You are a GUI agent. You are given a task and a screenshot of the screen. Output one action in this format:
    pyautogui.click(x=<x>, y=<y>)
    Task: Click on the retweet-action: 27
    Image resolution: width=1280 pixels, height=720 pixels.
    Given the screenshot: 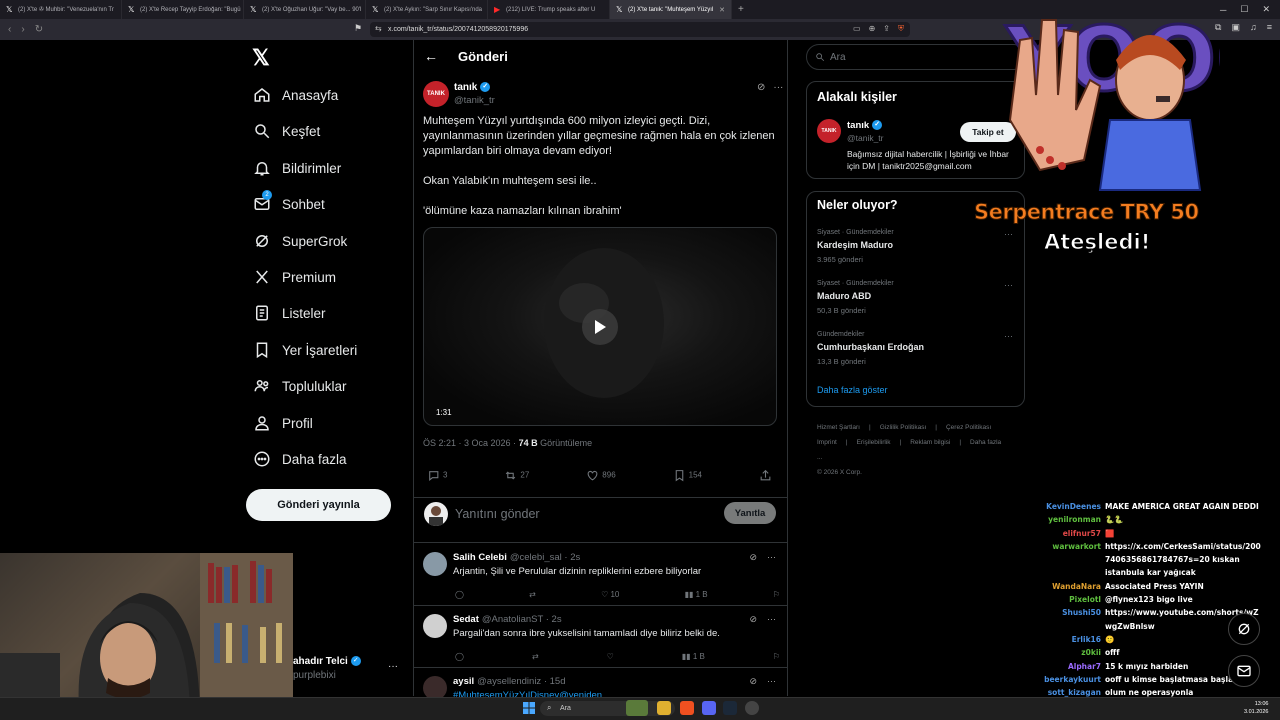 What is the action you would take?
    pyautogui.click(x=516, y=475)
    